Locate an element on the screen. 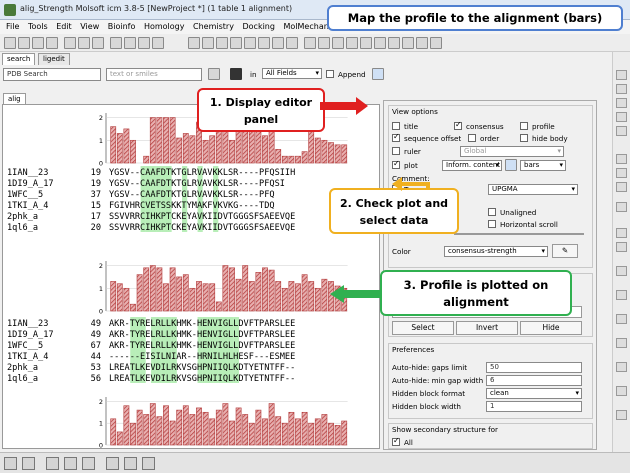  center-icon is located at coordinates (250, 43).